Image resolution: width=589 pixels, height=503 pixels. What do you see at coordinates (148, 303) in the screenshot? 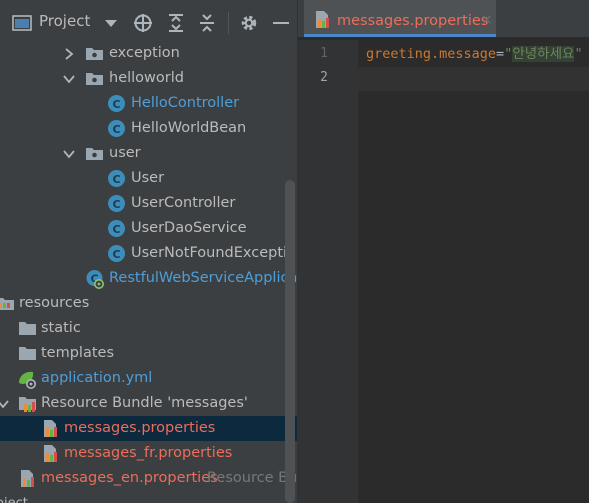
I see `tree-node-resources: resources` at bounding box center [148, 303].